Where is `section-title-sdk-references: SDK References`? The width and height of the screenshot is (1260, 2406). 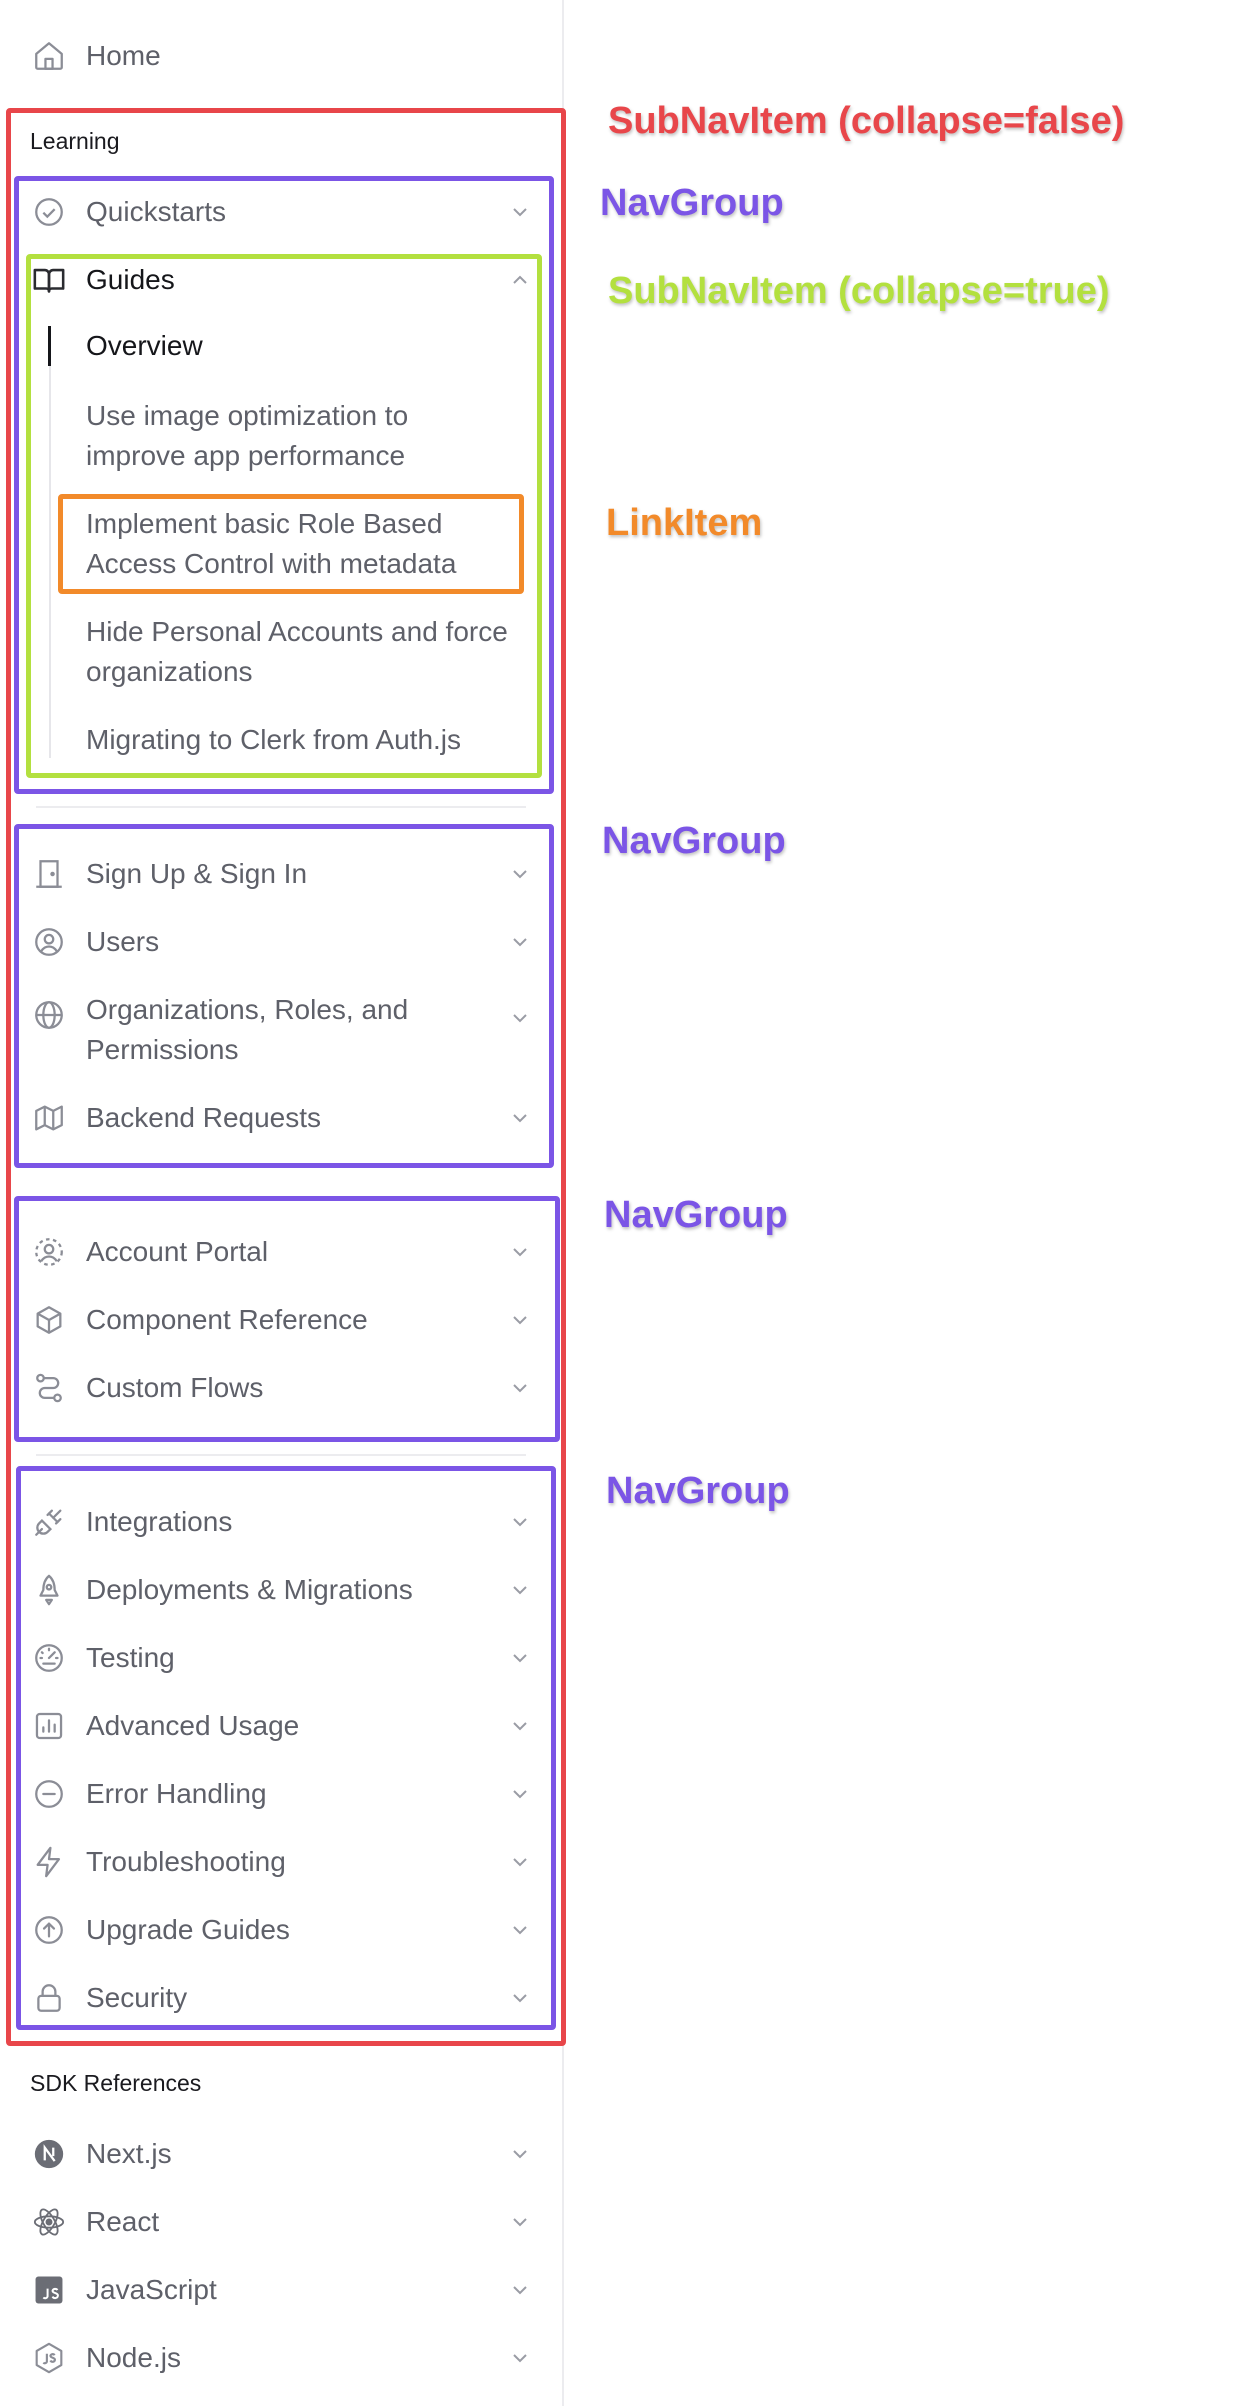 section-title-sdk-references: SDK References is located at coordinates (116, 2083).